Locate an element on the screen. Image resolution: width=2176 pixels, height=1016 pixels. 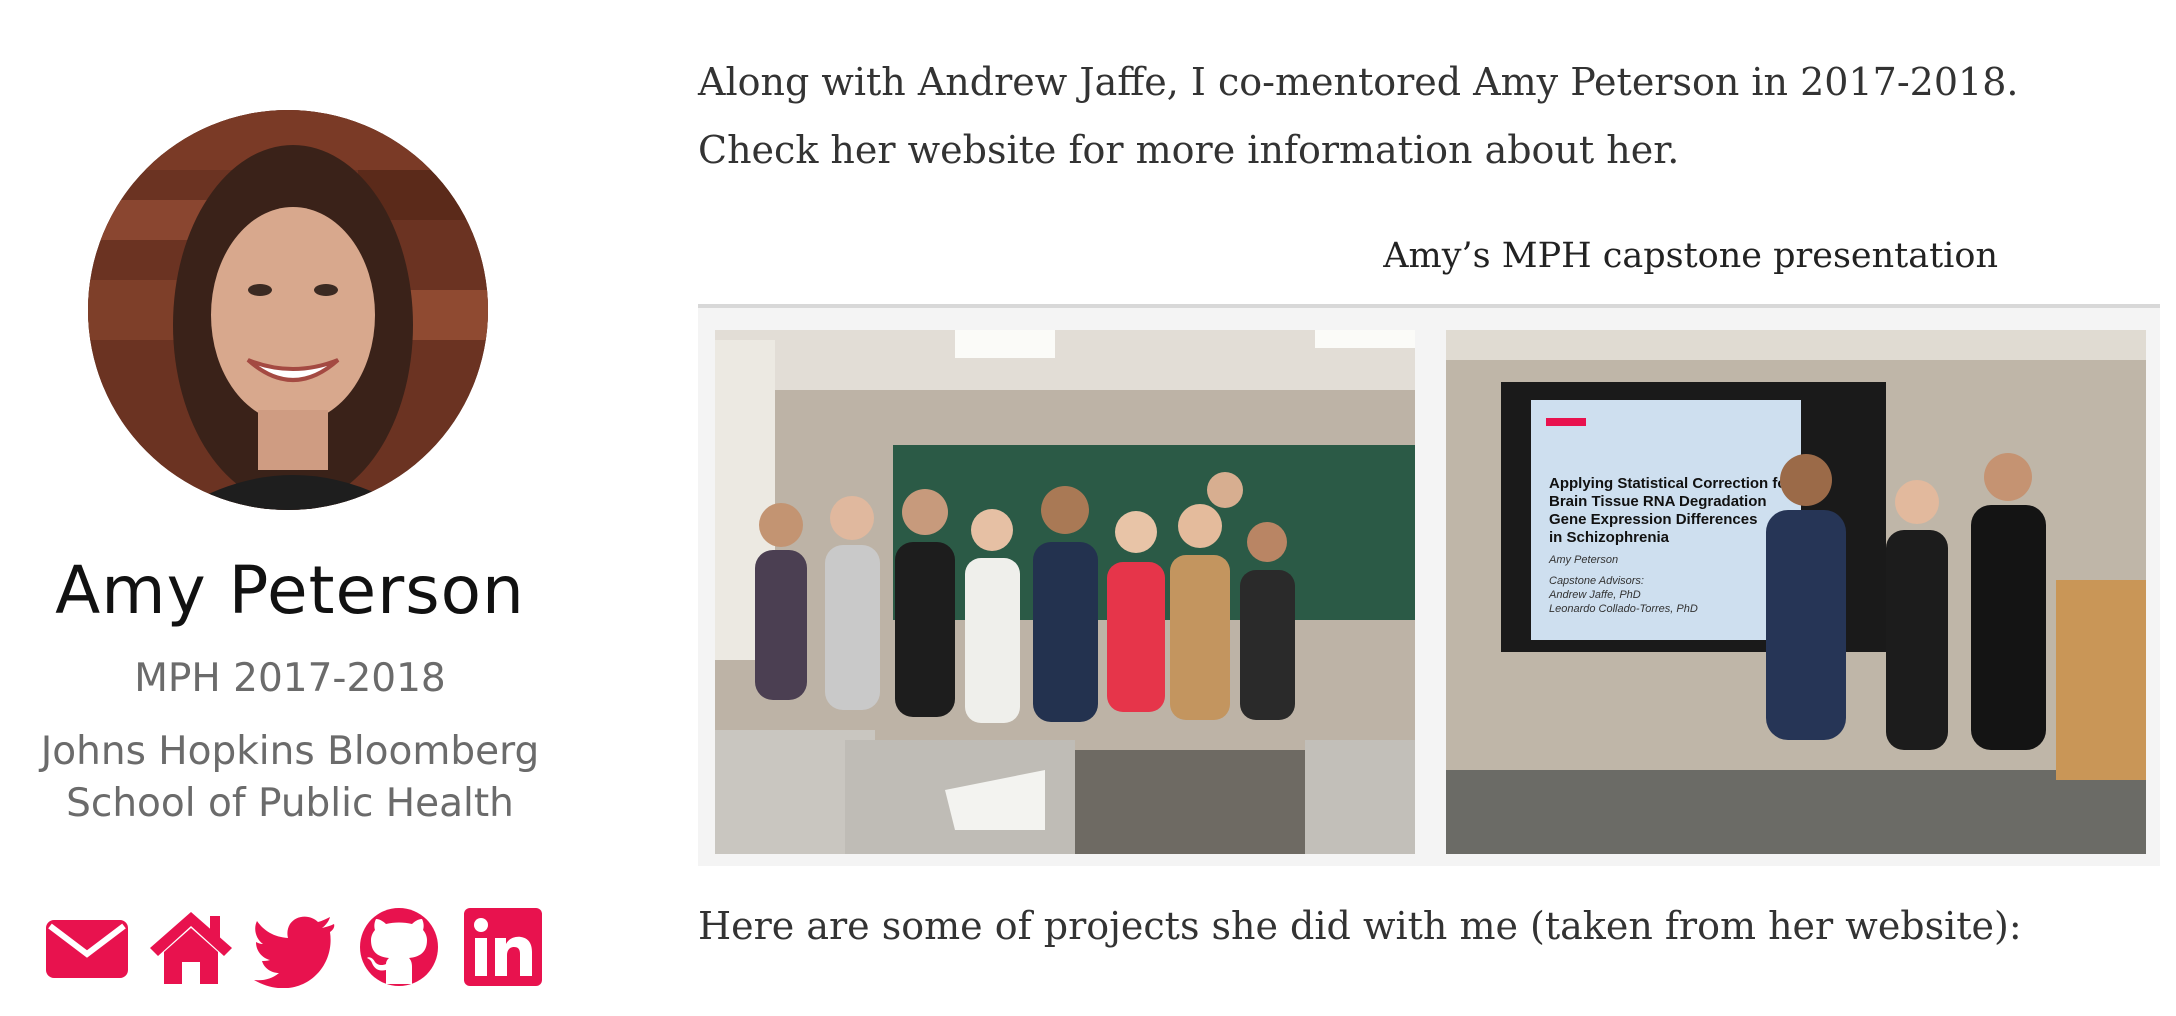
slide-advisors-label: Capstone Advisors: is located at coordinates (1596, 581).